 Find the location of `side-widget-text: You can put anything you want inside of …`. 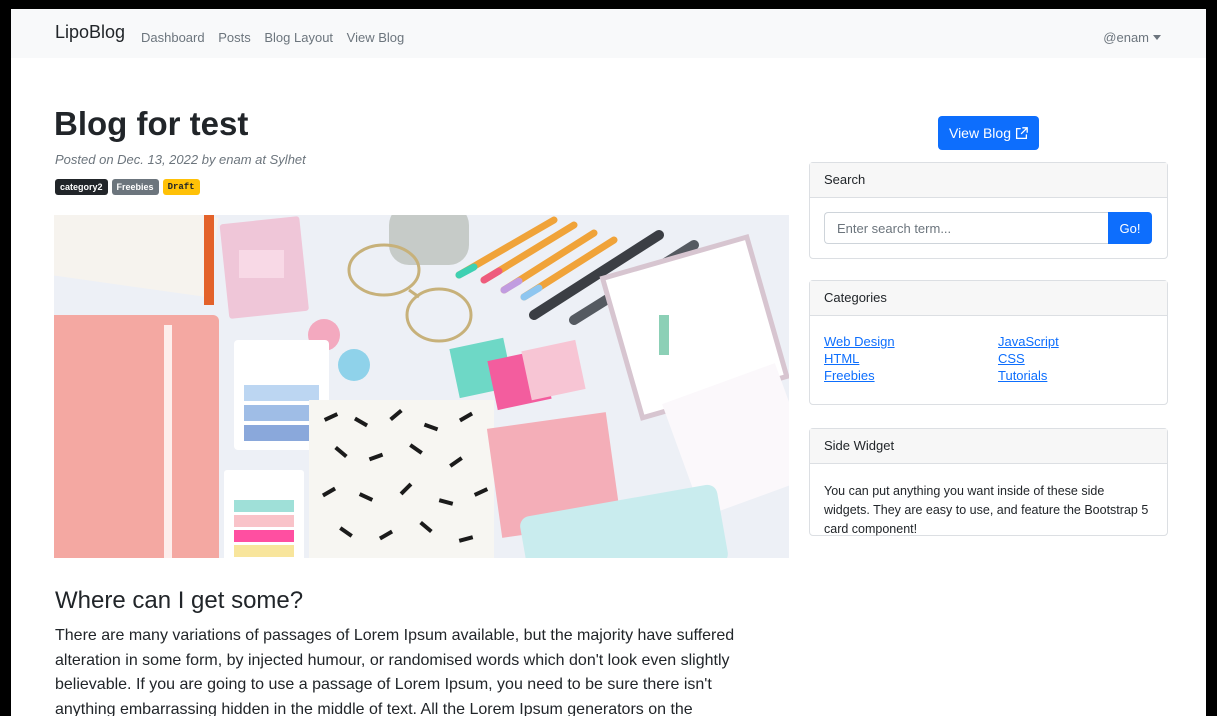

side-widget-text: You can put anything you want inside of … is located at coordinates (986, 510).